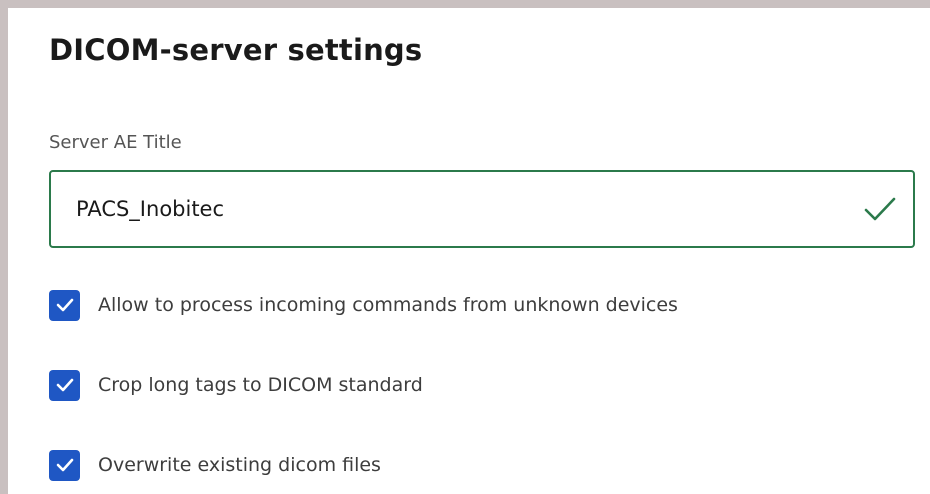 Image resolution: width=930 pixels, height=494 pixels. Describe the element at coordinates (115, 142) in the screenshot. I see `server-ae-title-label: Server AE Title` at that location.